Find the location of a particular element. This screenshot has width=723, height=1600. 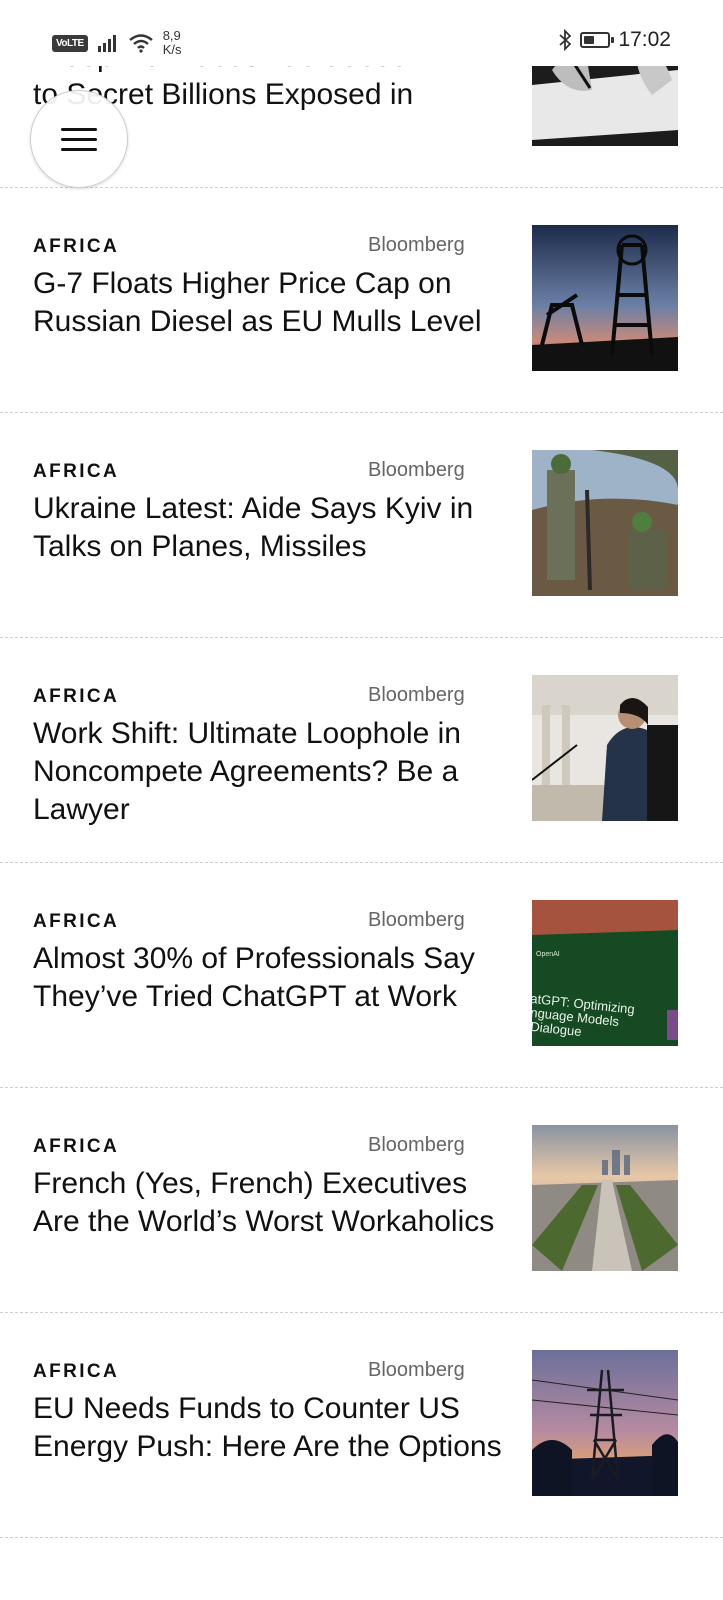

bluetooth-icon is located at coordinates (565, 40).